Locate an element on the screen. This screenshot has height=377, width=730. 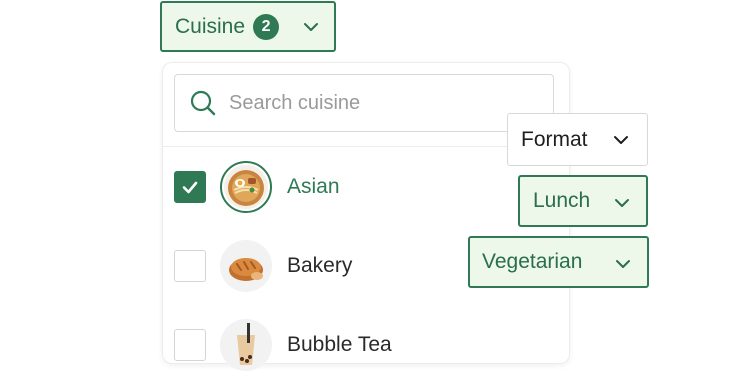
vegetarian-filter-label: Vegetarian is located at coordinates (532, 261).